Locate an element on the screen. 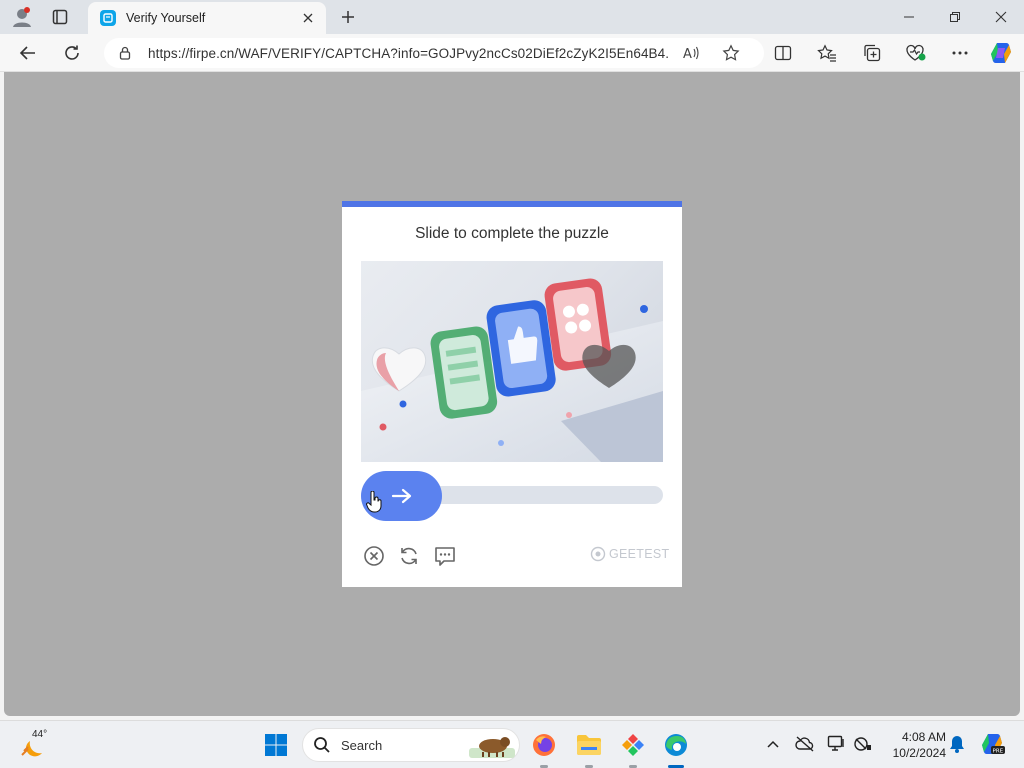 The height and width of the screenshot is (768, 1024). svg-text: PRE is located at coordinates (998, 752).